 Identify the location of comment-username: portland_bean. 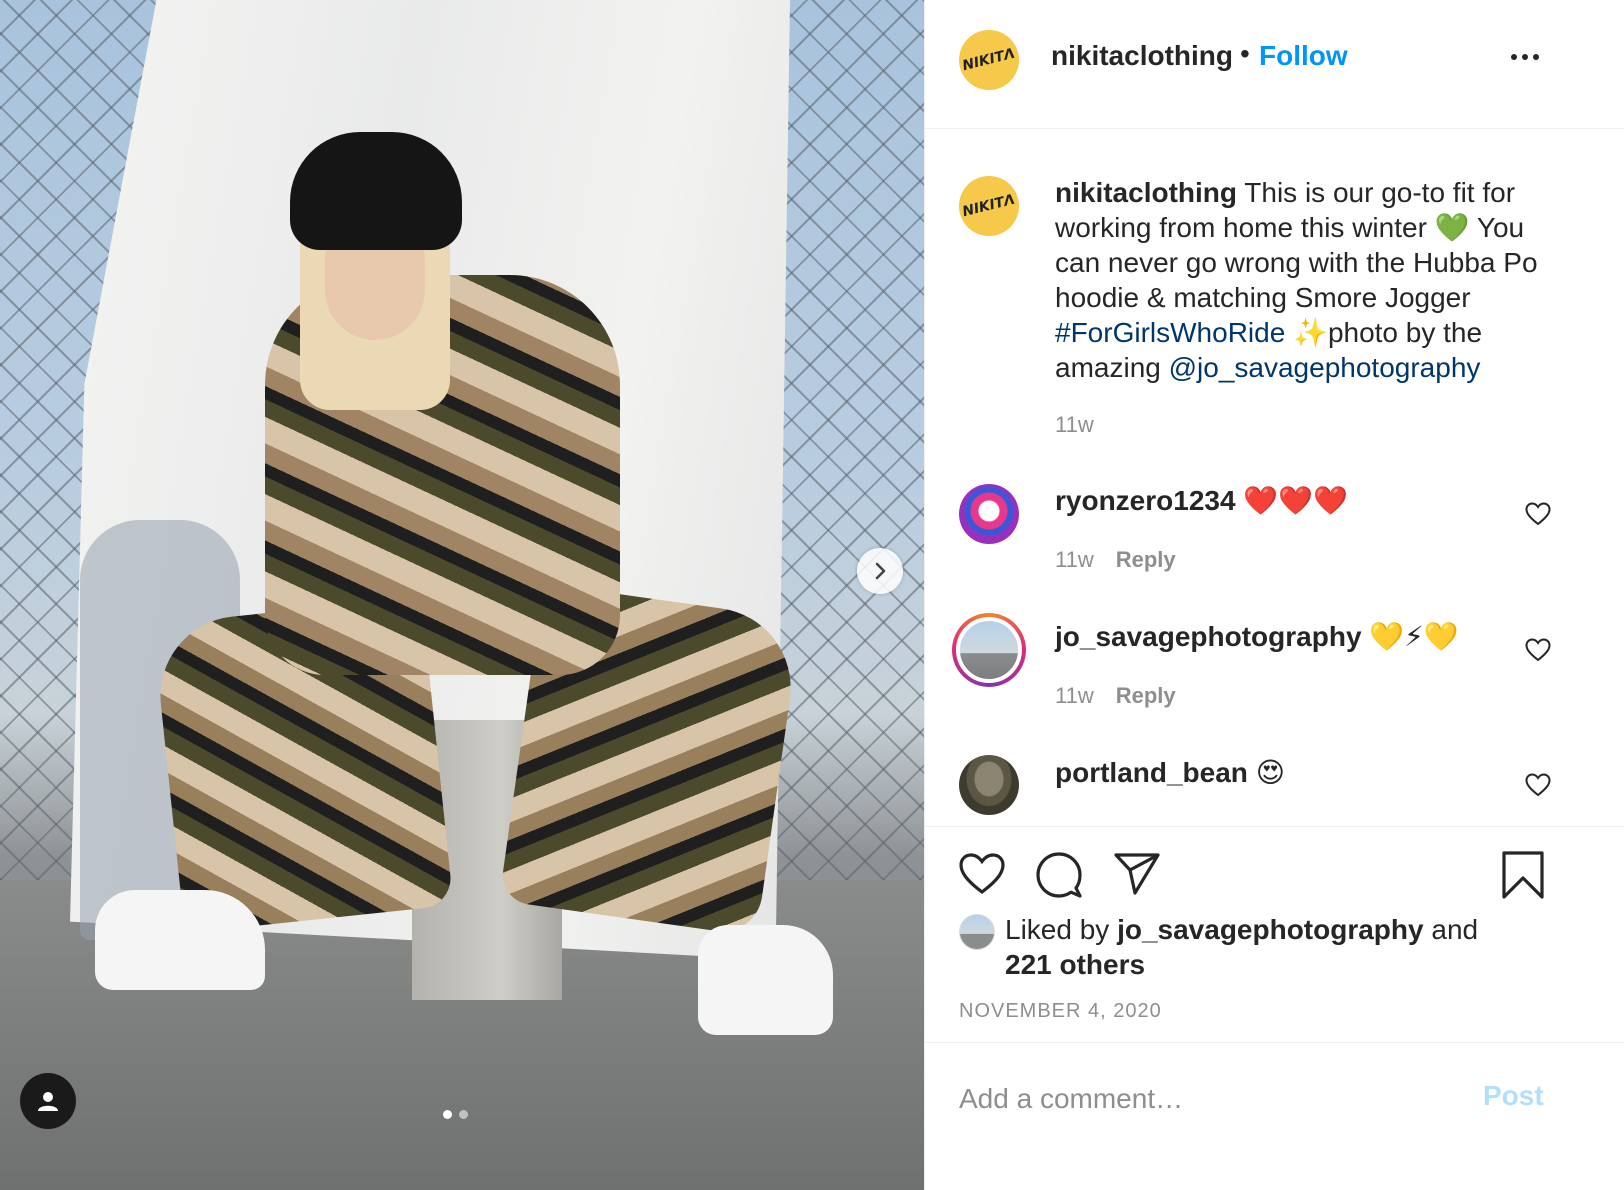
(1151, 772).